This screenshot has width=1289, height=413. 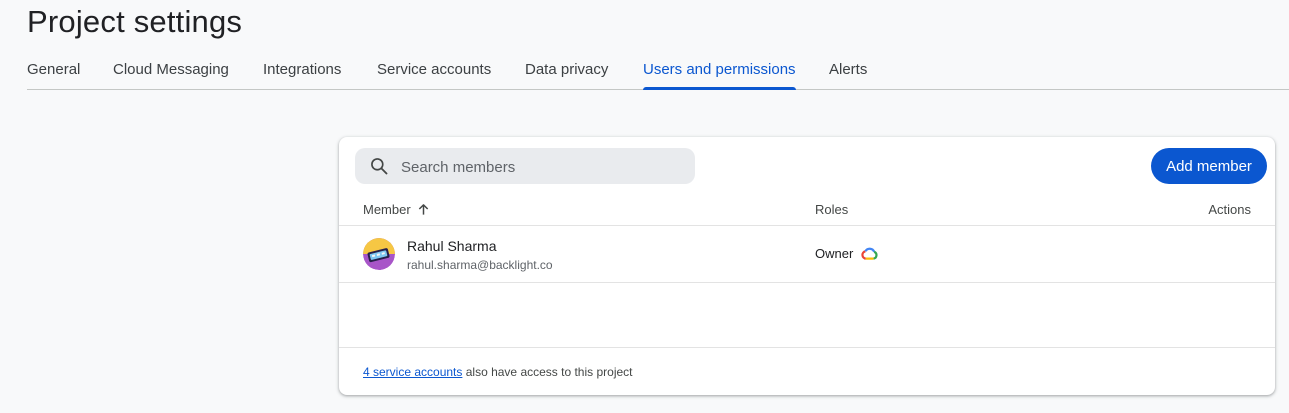 I want to click on service-accounts-link: 4 service accounts, so click(x=412, y=372).